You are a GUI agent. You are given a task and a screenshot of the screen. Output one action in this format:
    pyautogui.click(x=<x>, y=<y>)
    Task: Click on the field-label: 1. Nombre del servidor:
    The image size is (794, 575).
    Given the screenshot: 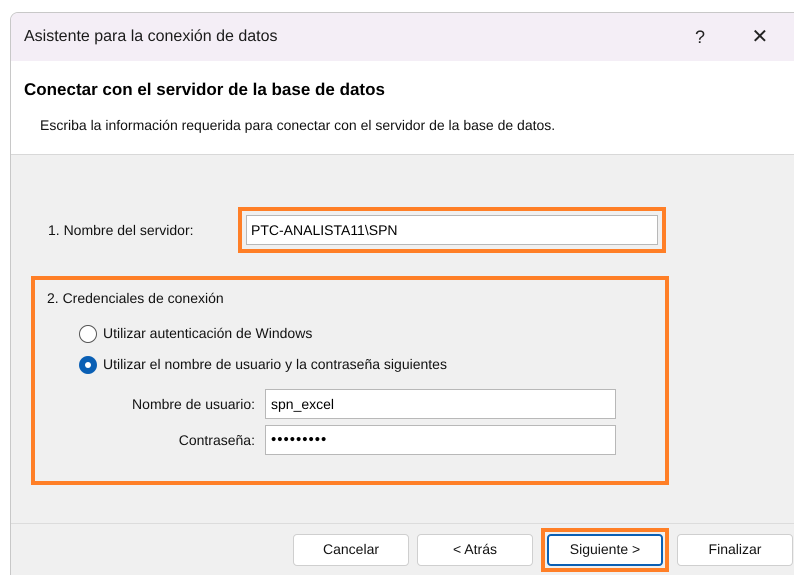 What is the action you would take?
    pyautogui.click(x=121, y=230)
    